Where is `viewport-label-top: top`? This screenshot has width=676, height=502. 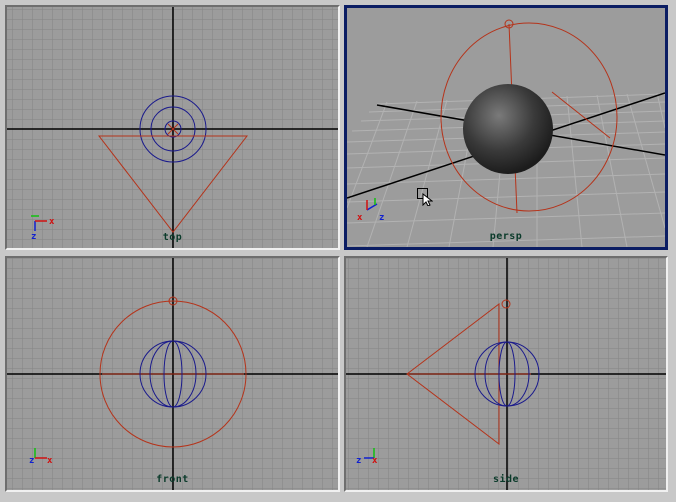
viewport-label-top: top is located at coordinates (172, 237).